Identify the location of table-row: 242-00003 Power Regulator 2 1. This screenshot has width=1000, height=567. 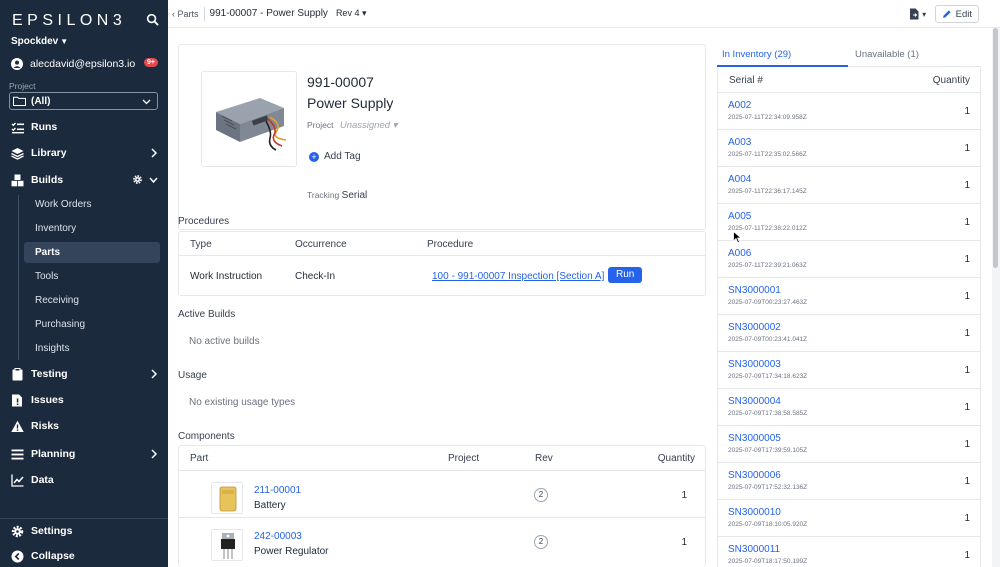
(442, 542).